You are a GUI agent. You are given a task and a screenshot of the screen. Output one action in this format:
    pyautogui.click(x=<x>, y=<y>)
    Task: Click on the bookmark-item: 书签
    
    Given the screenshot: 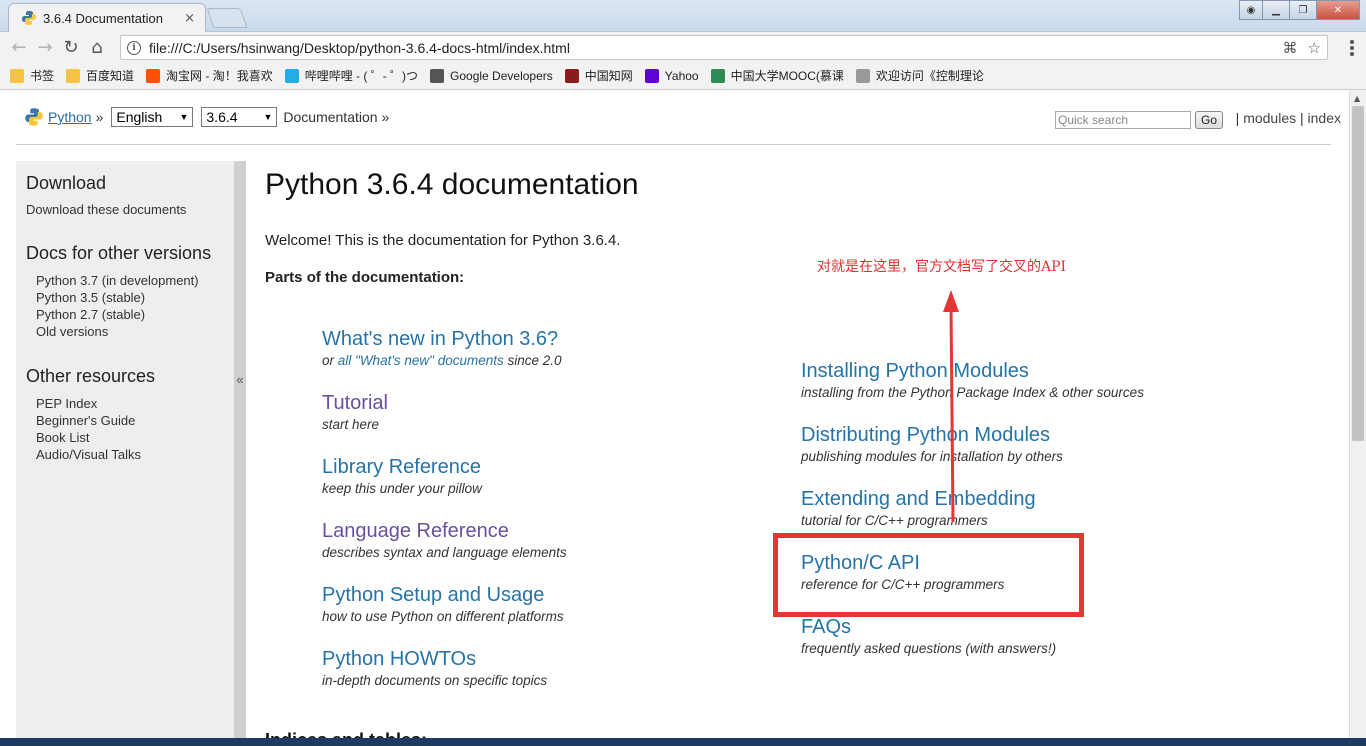 What is the action you would take?
    pyautogui.click(x=32, y=75)
    